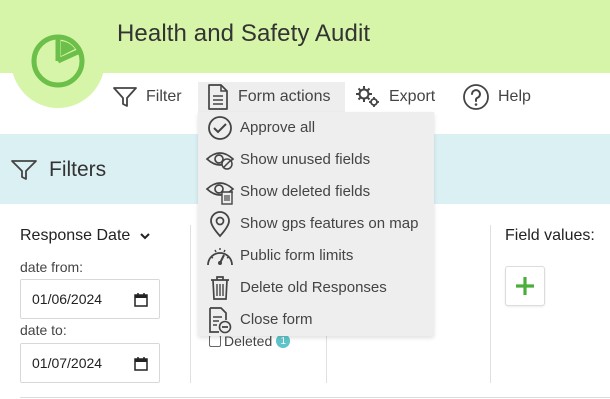  I want to click on menu-item-public-form-limits: Public form limits, so click(316, 256).